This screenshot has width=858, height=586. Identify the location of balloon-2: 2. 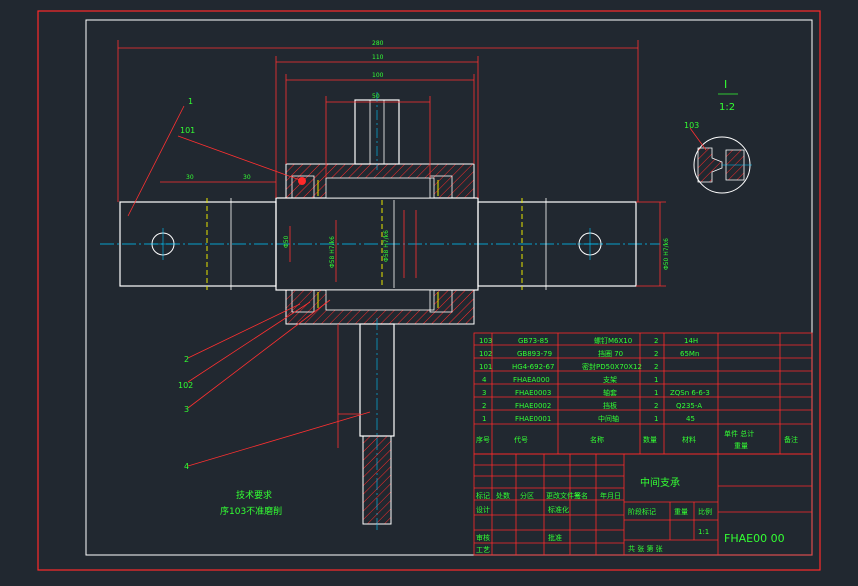
(186, 359).